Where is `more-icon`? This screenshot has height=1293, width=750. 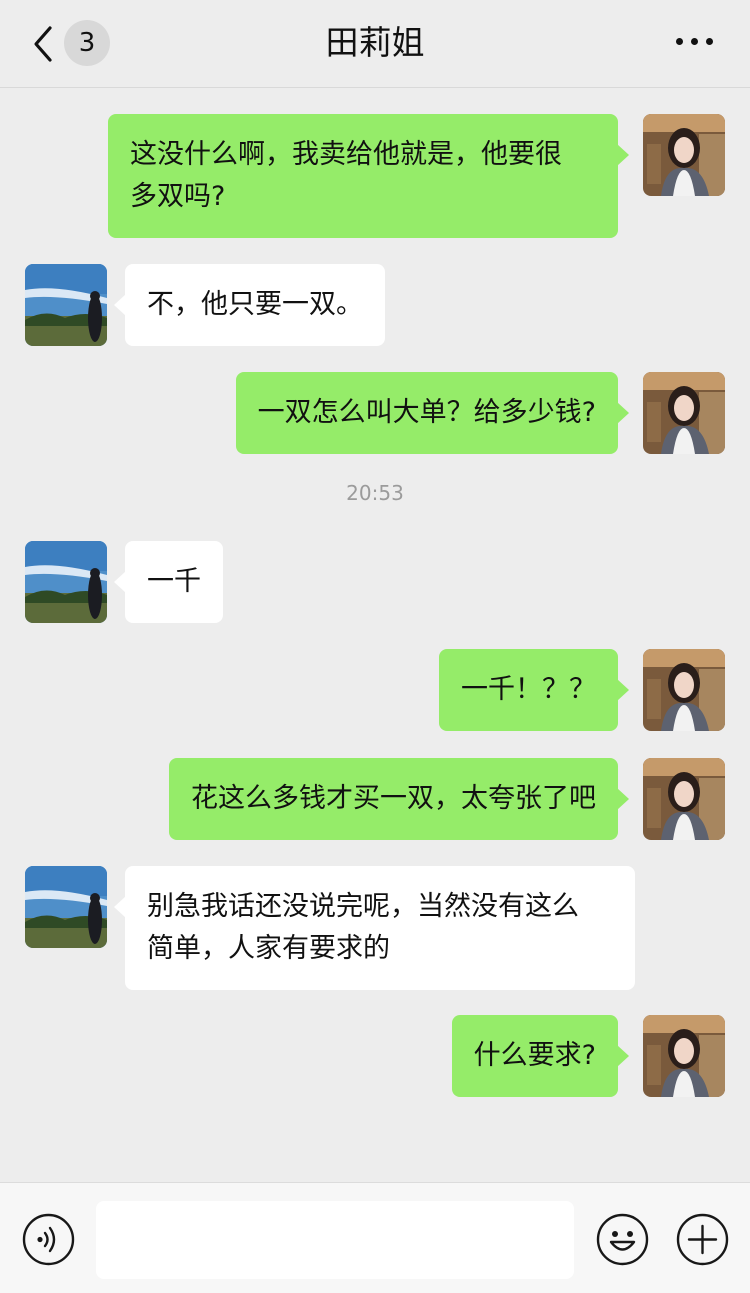
more-icon is located at coordinates (695, 43).